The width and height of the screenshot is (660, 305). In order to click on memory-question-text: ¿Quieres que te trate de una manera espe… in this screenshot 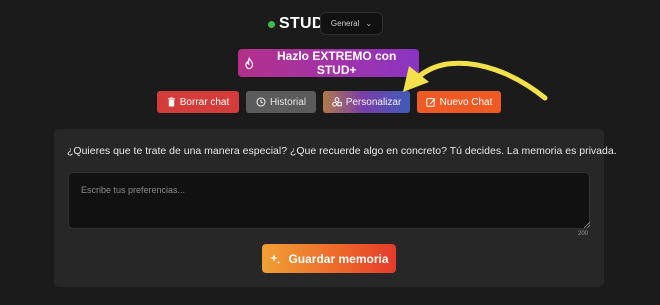, I will do `click(342, 151)`.